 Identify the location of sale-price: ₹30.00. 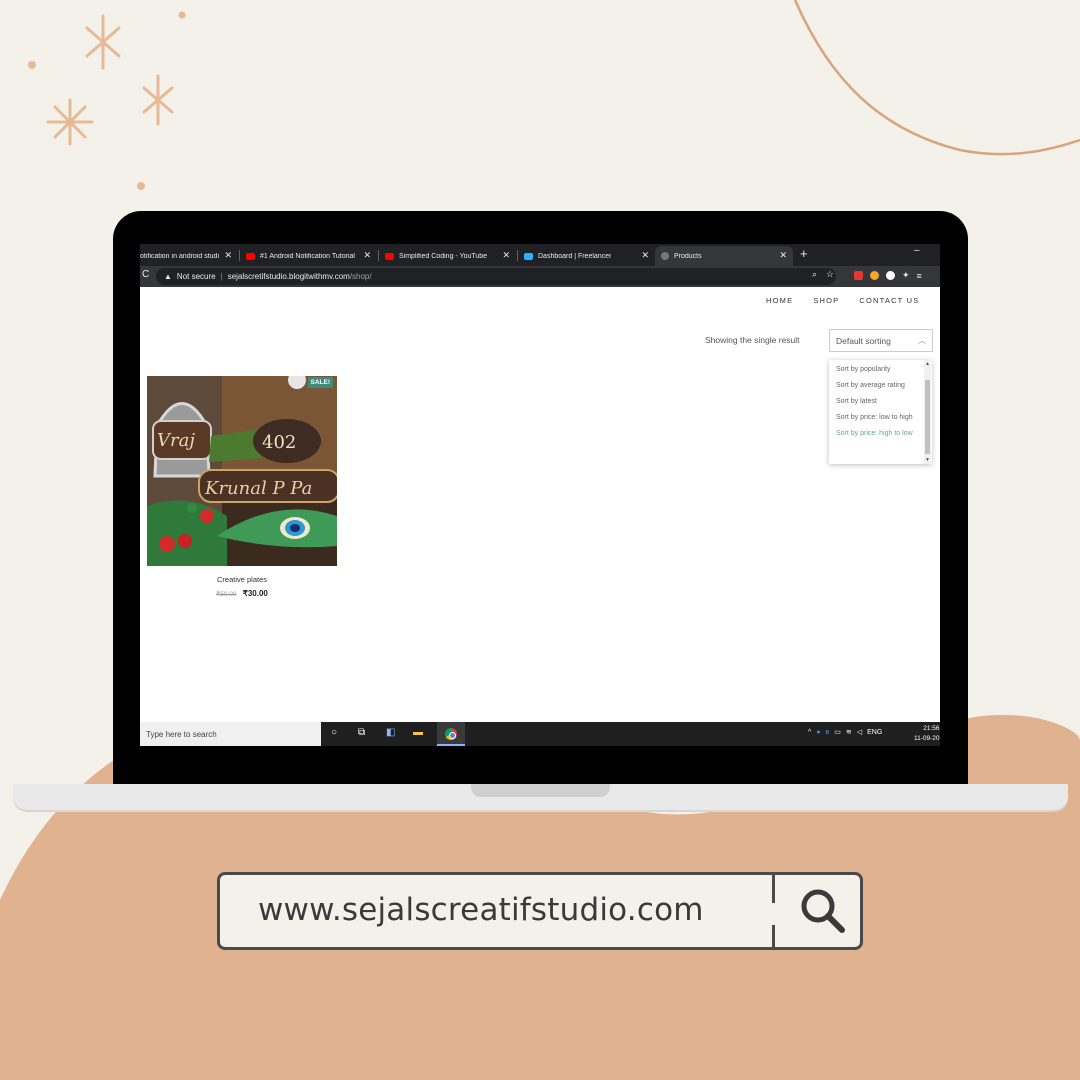
(255, 593).